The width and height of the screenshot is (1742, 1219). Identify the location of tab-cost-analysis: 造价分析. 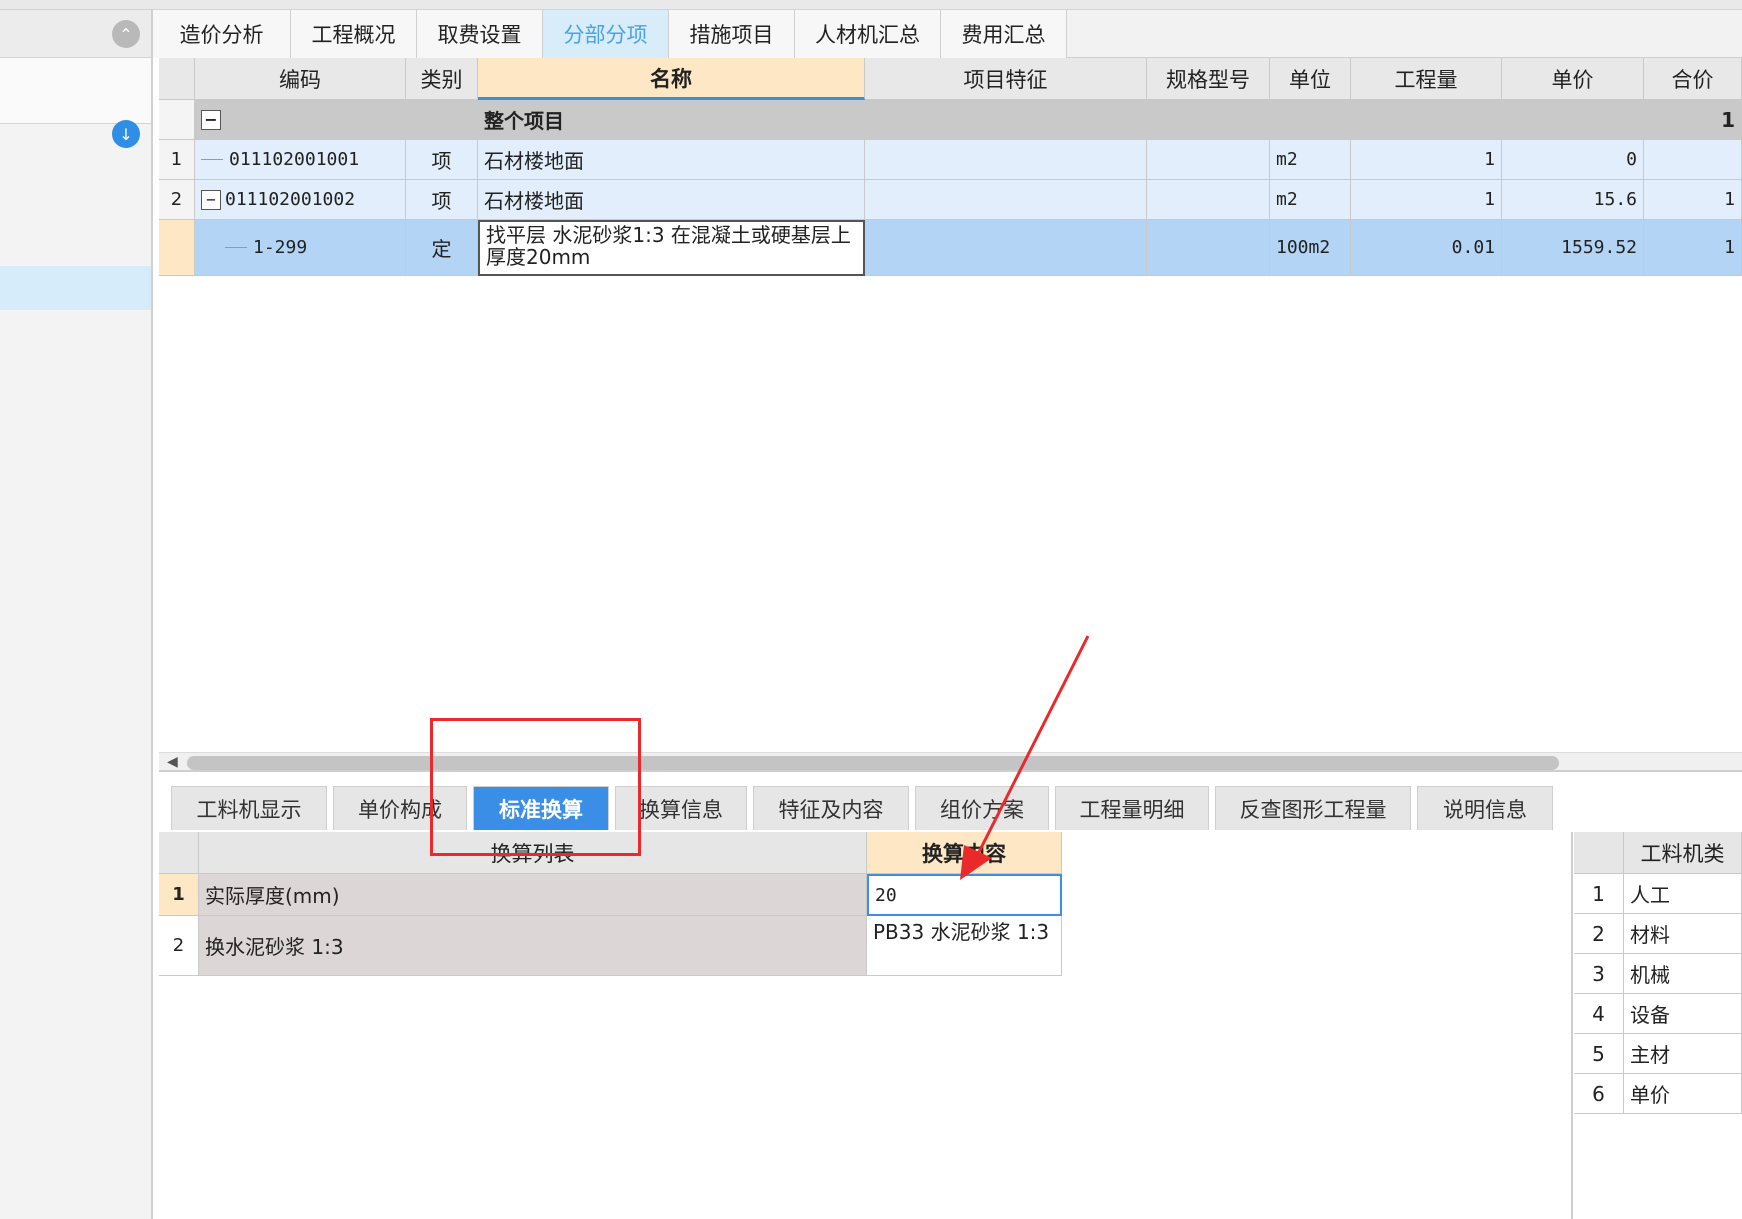
(222, 34).